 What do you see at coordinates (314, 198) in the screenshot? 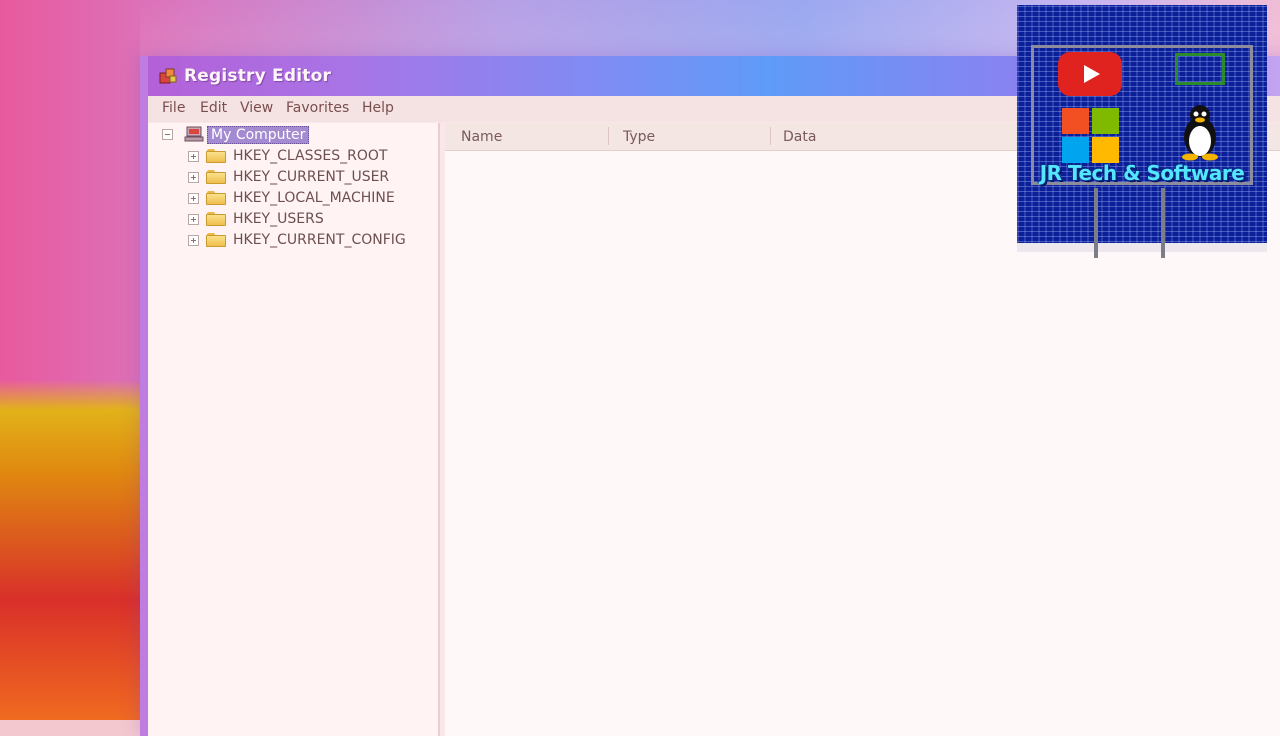
I see `tree-item-label: HKEY_LOCAL_MACHINE` at bounding box center [314, 198].